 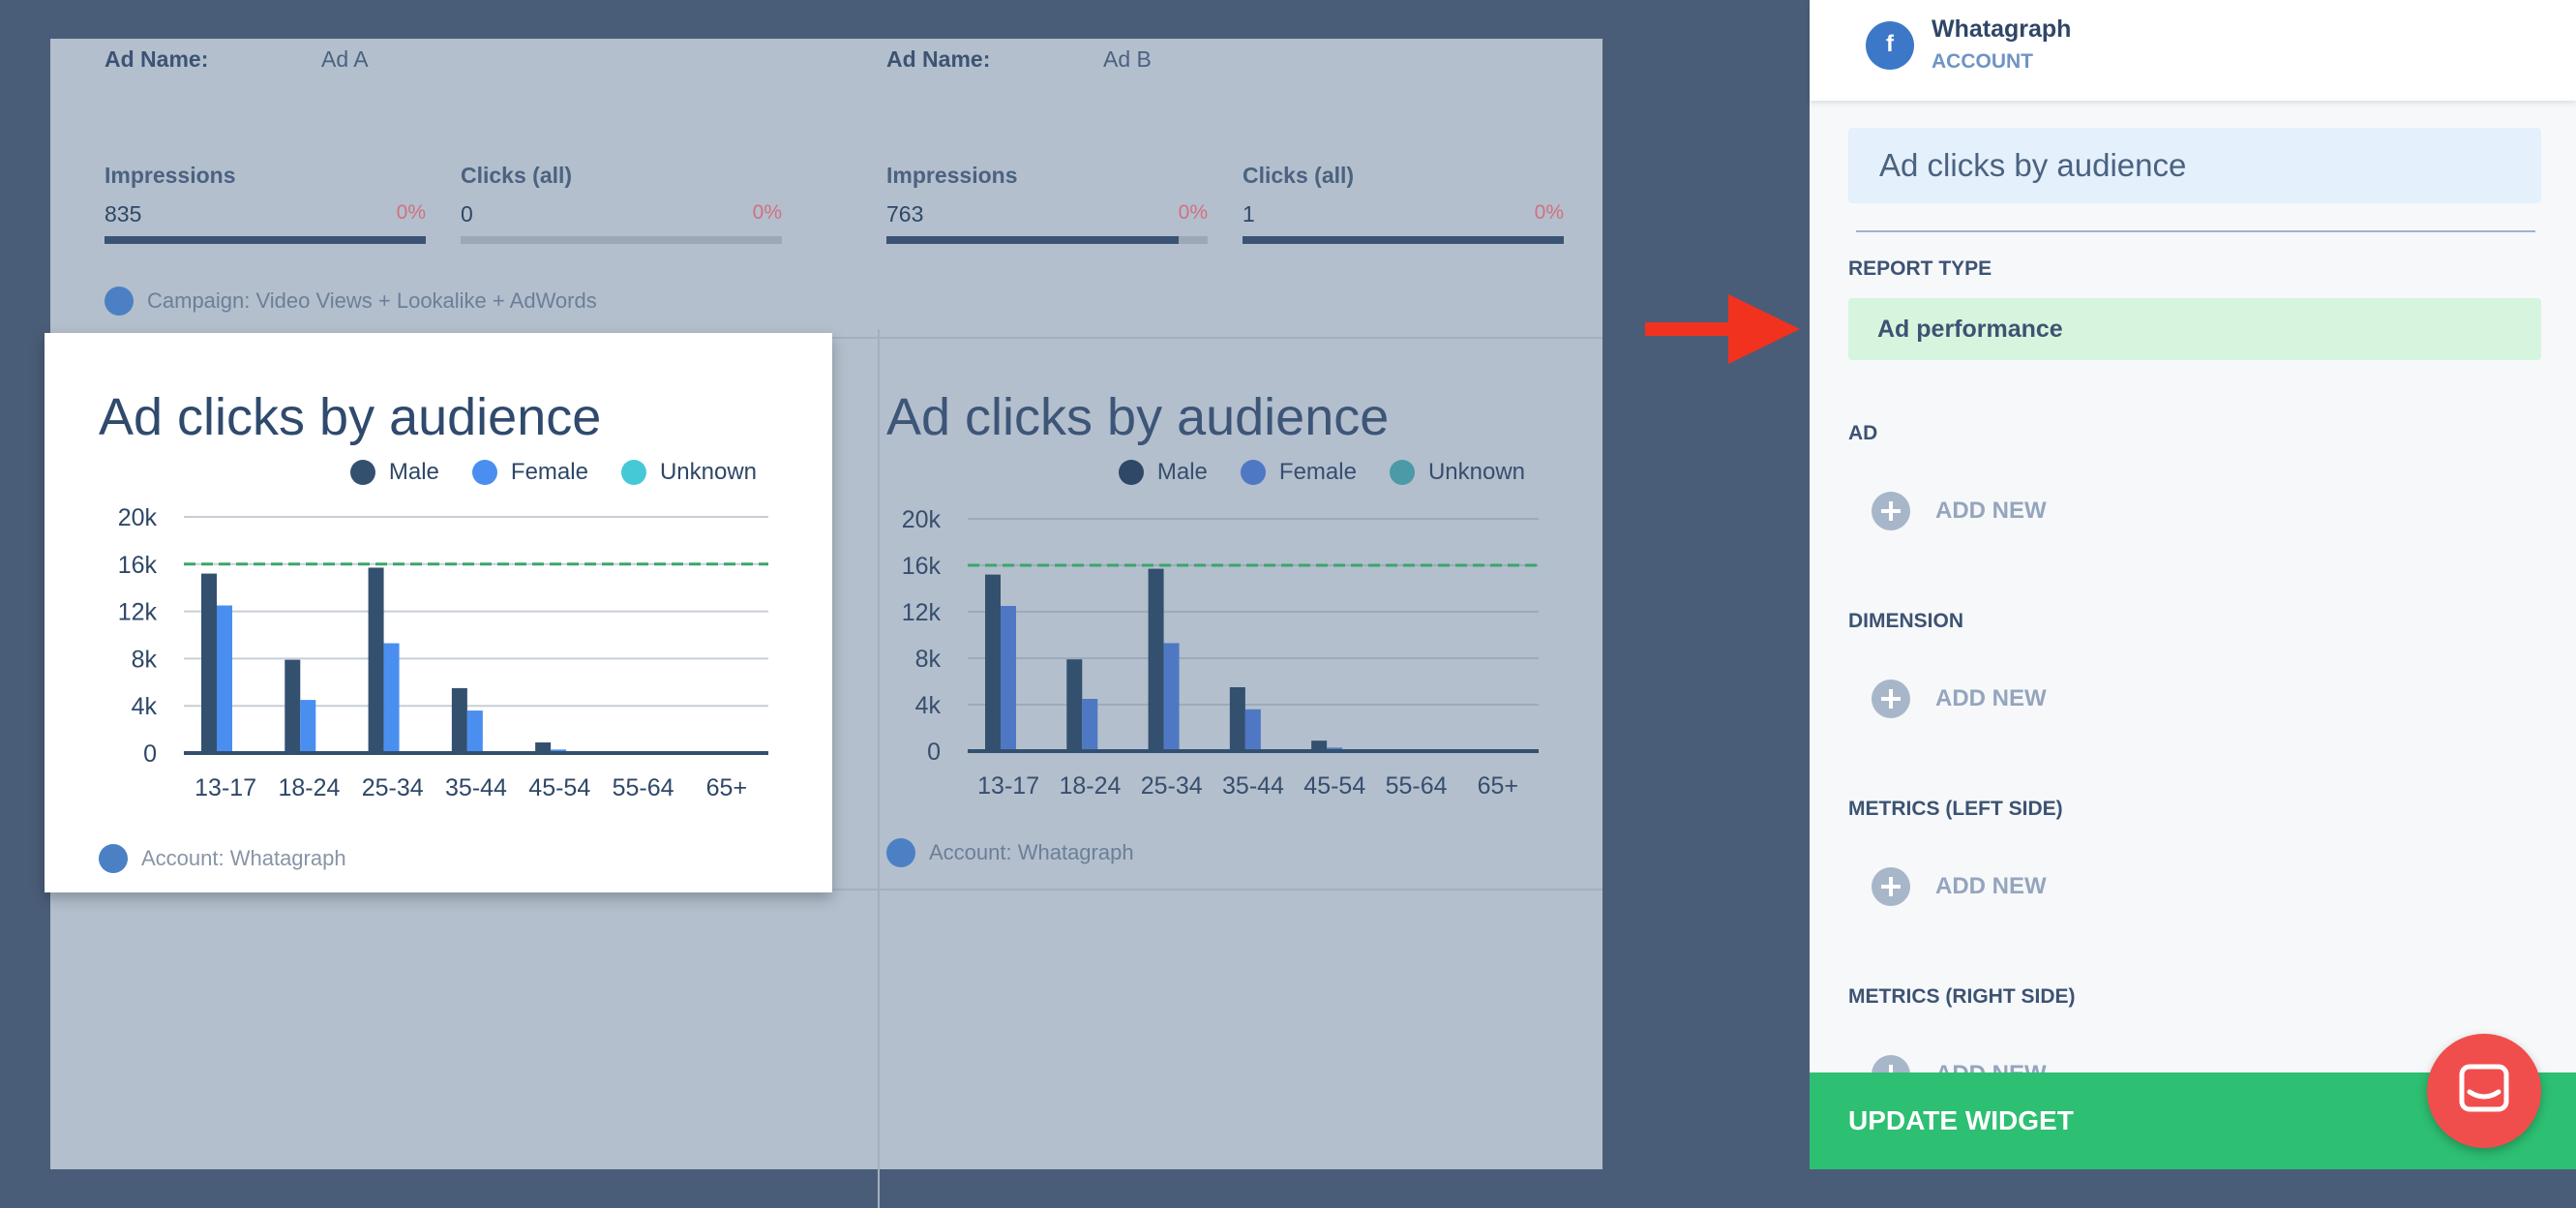 I want to click on chart-legend: Male Female Unknown, so click(x=553, y=472).